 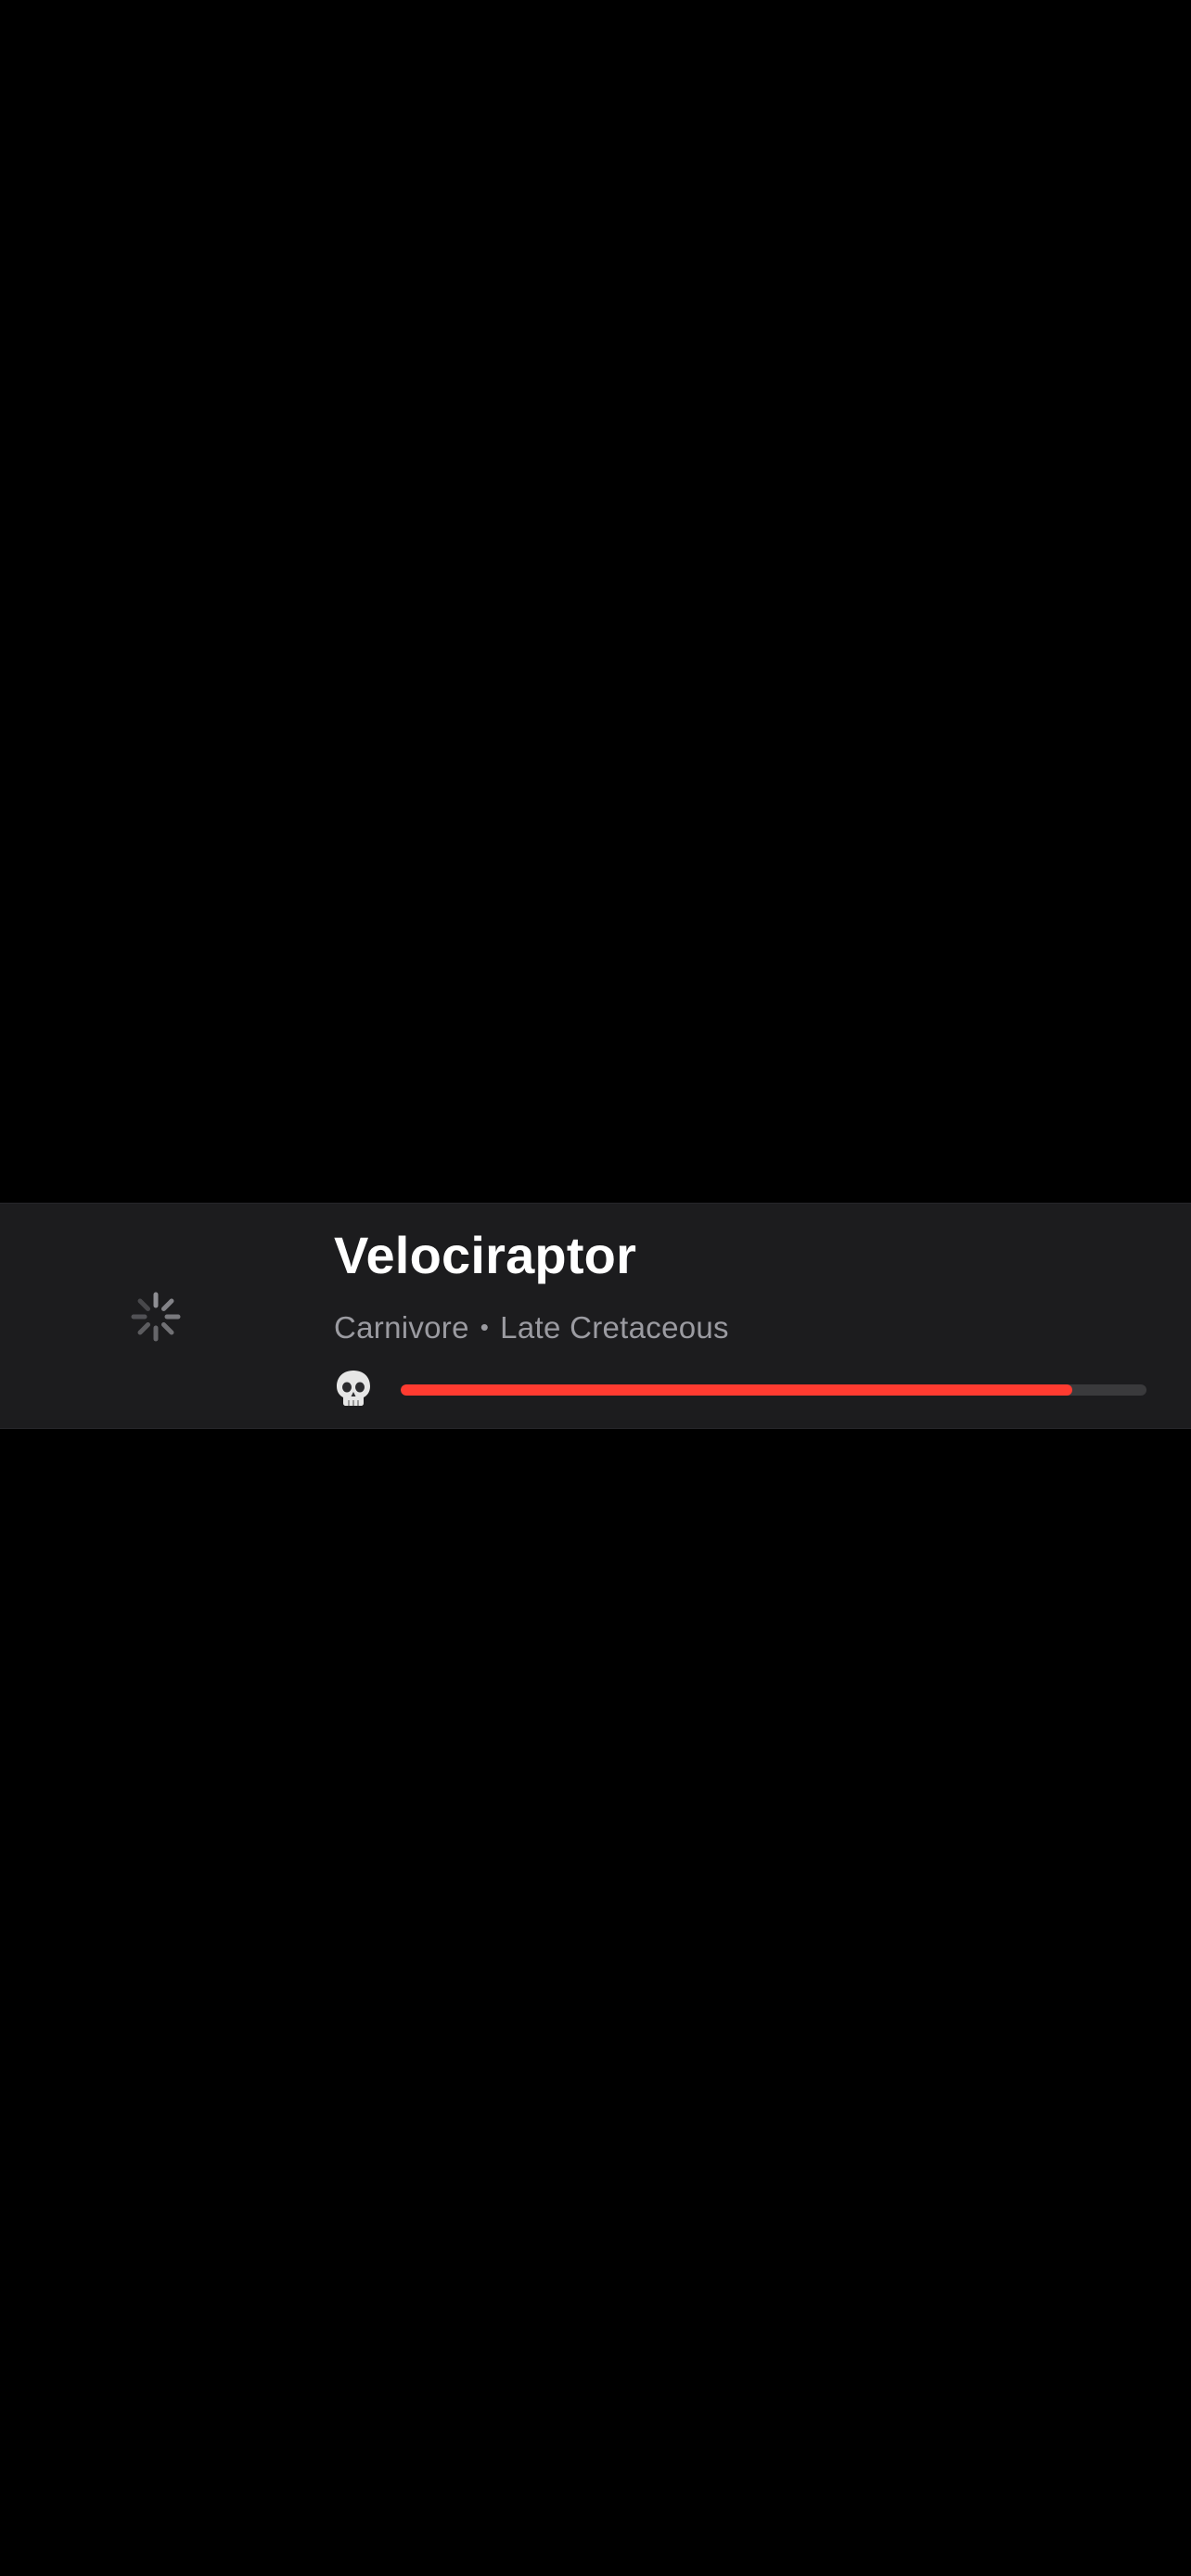 What do you see at coordinates (486, 1255) in the screenshot?
I see `dinosaur-name: Velociraptor` at bounding box center [486, 1255].